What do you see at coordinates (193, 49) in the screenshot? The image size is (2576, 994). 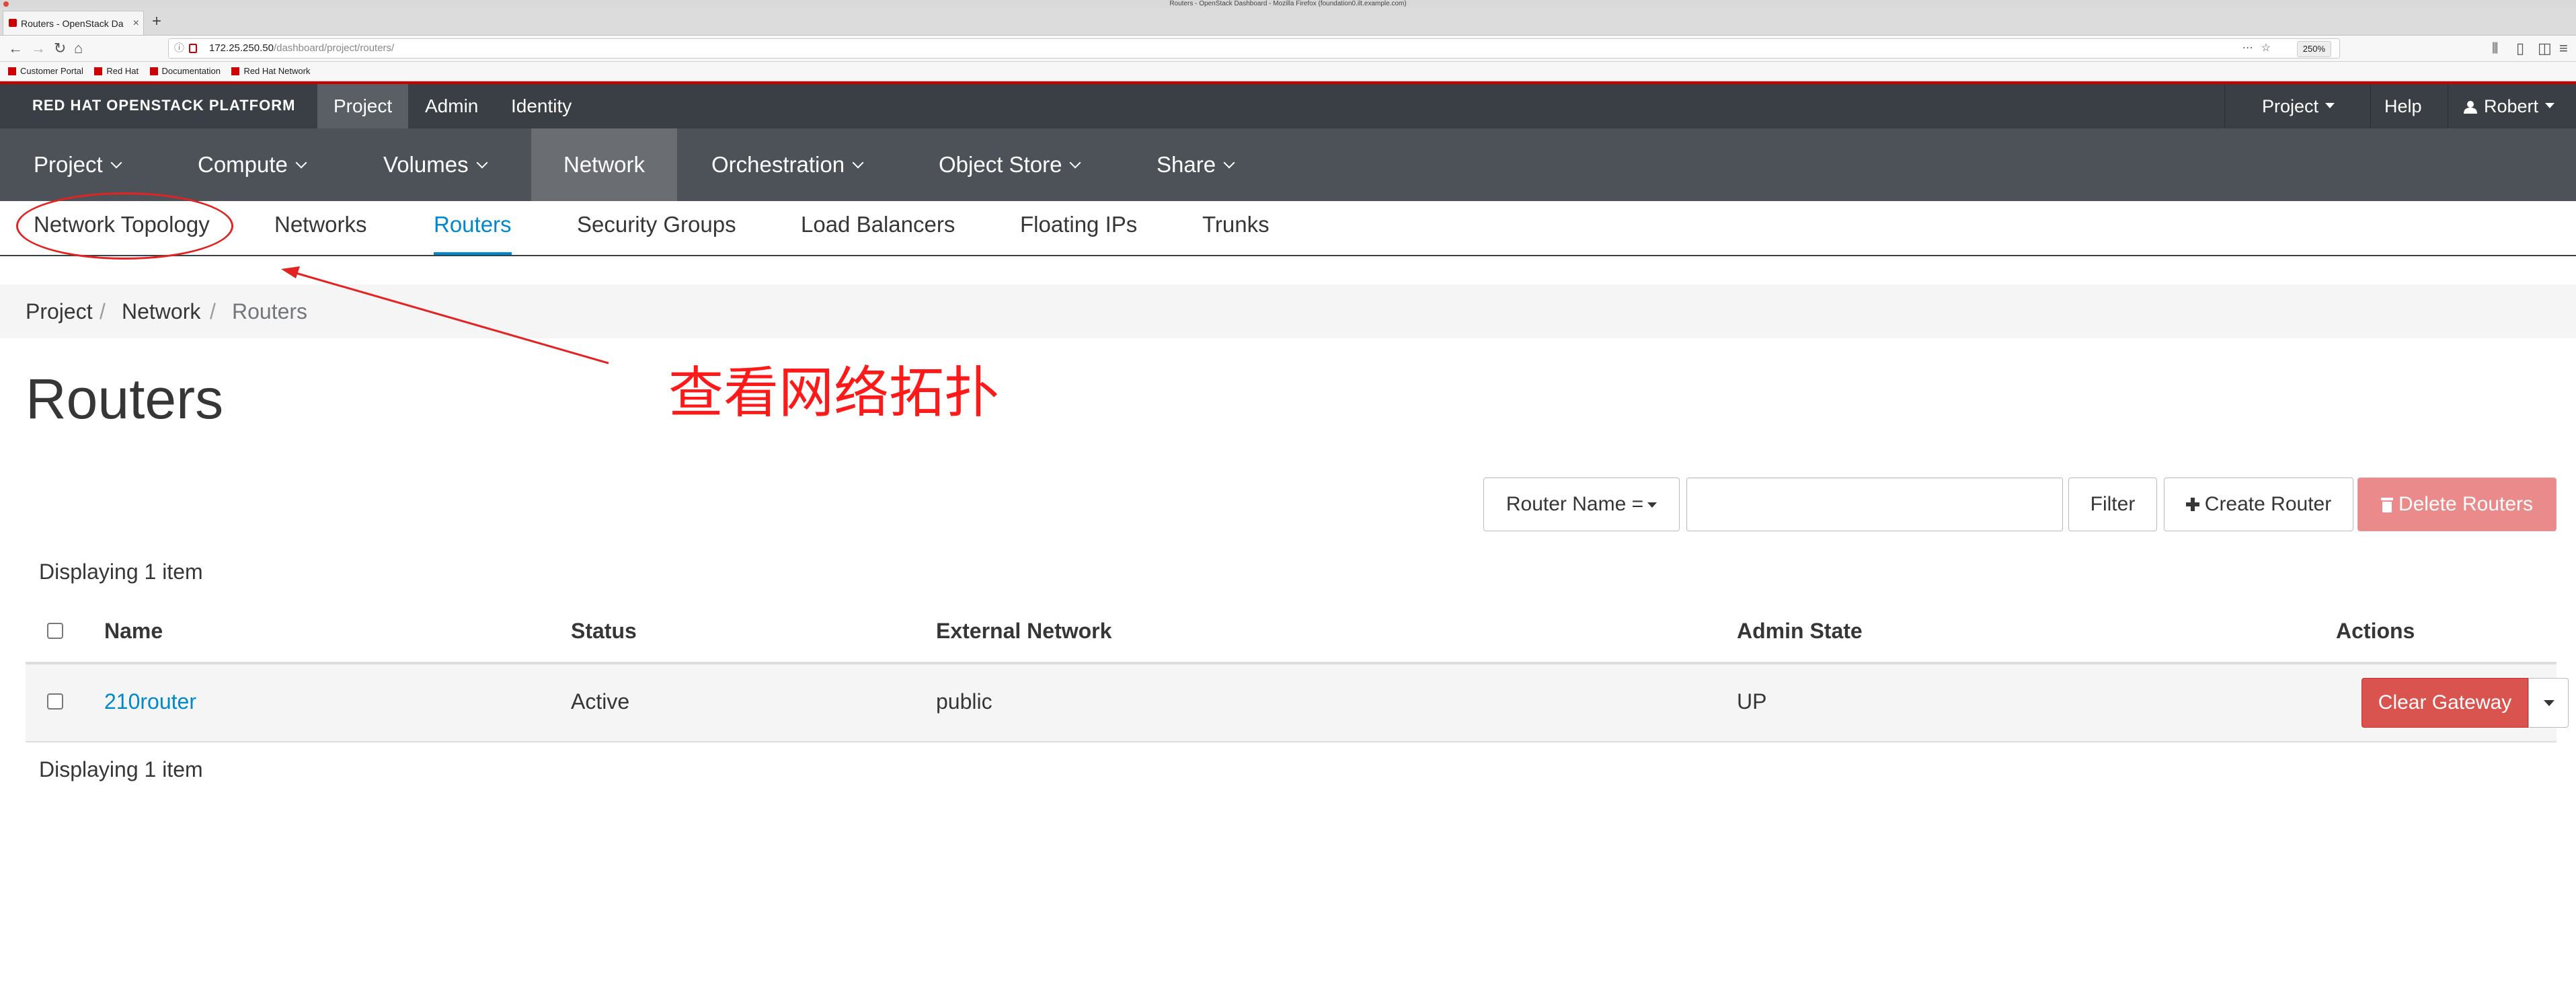 I see `insecure-lock-icon` at bounding box center [193, 49].